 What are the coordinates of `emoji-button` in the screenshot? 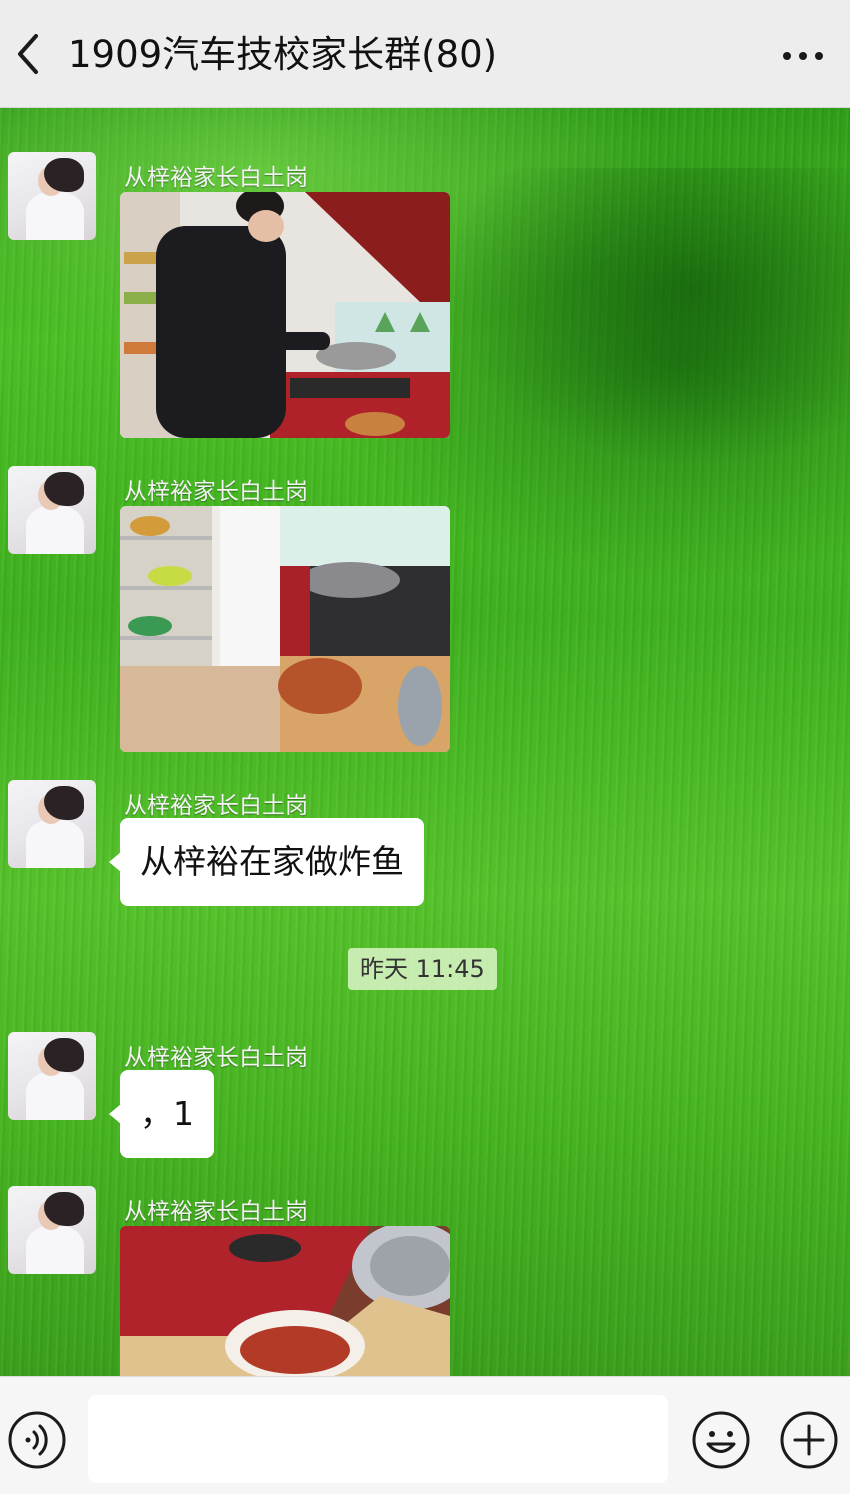 It's located at (721, 1440).